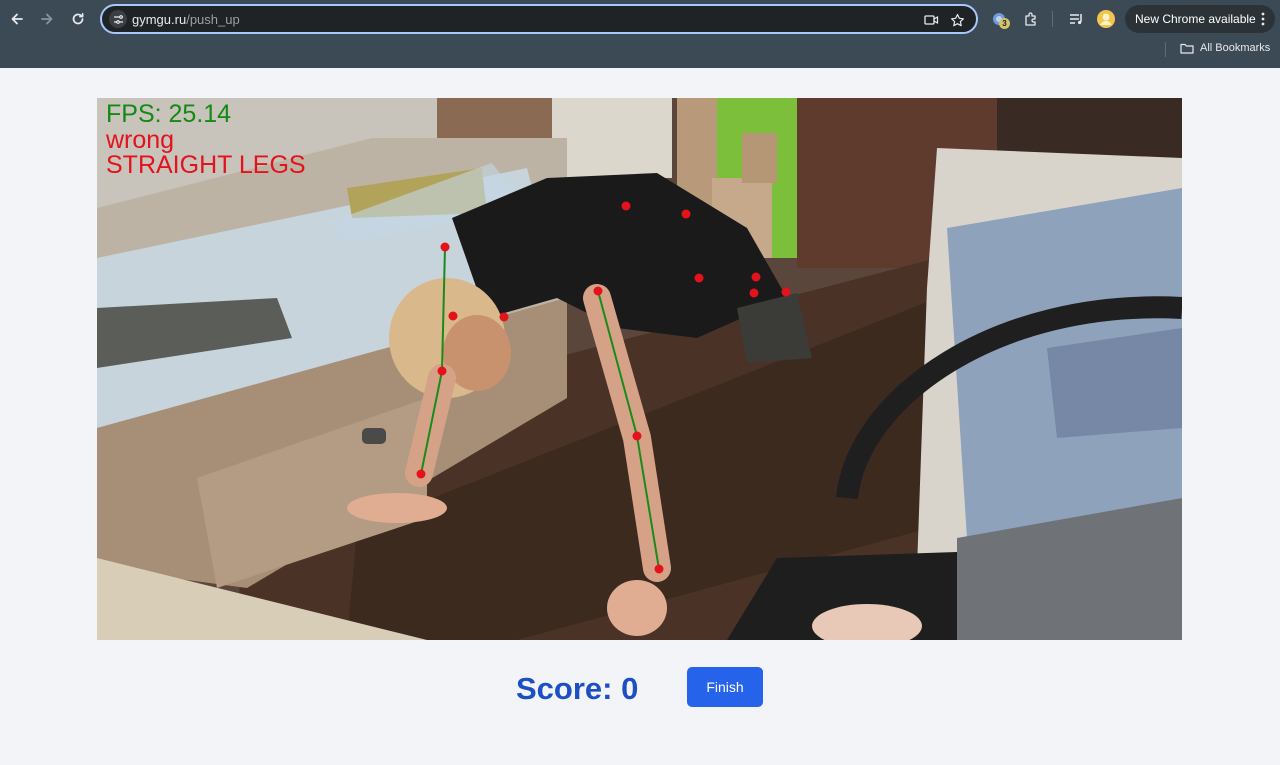  Describe the element at coordinates (539, 19) in the screenshot. I see `address-bar: gymgu.ru/push_up` at that location.